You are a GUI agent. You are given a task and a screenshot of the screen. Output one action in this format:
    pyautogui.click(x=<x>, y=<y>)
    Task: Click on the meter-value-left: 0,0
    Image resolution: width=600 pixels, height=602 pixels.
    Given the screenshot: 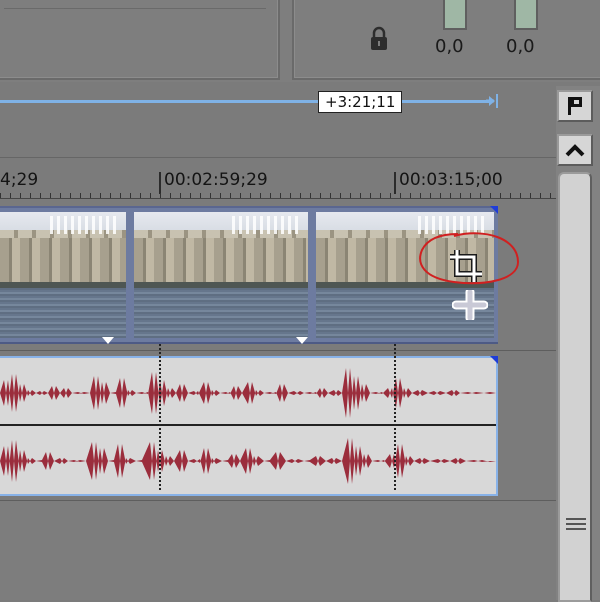 What is the action you would take?
    pyautogui.click(x=449, y=46)
    